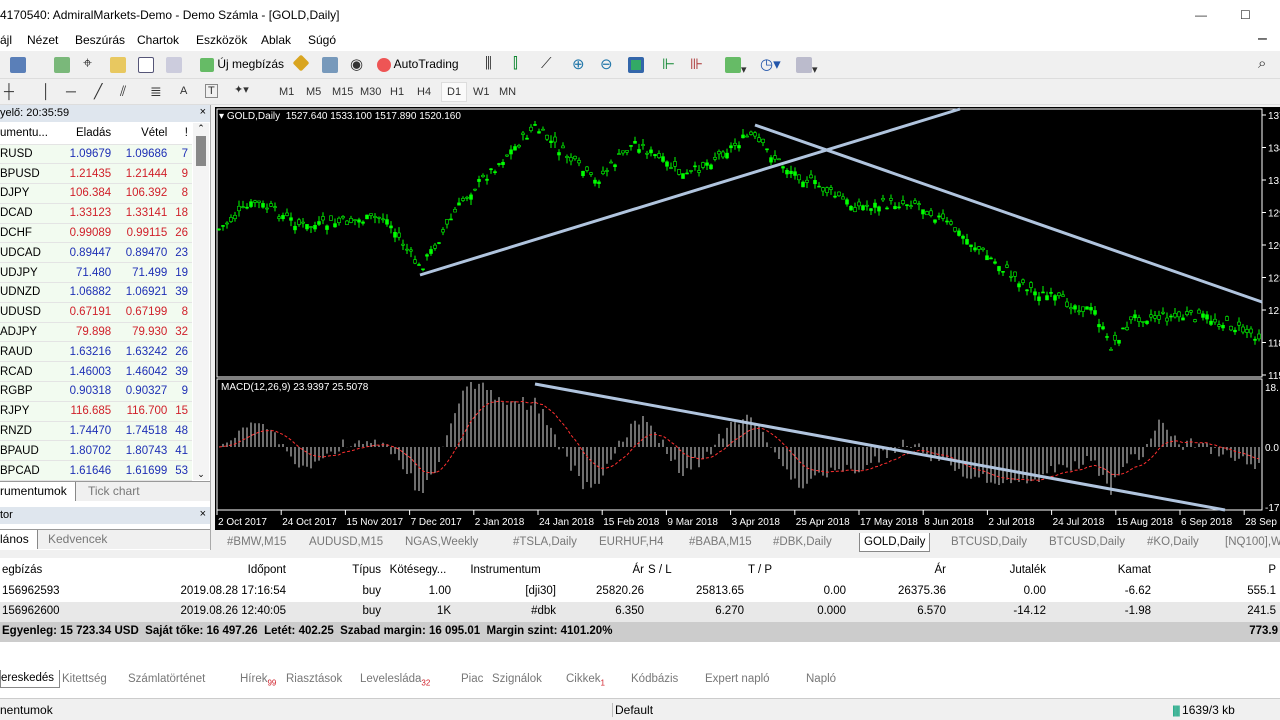 The image size is (1280, 720). I want to click on chart-tab: [NQ100],Weekly, so click(1252, 542).